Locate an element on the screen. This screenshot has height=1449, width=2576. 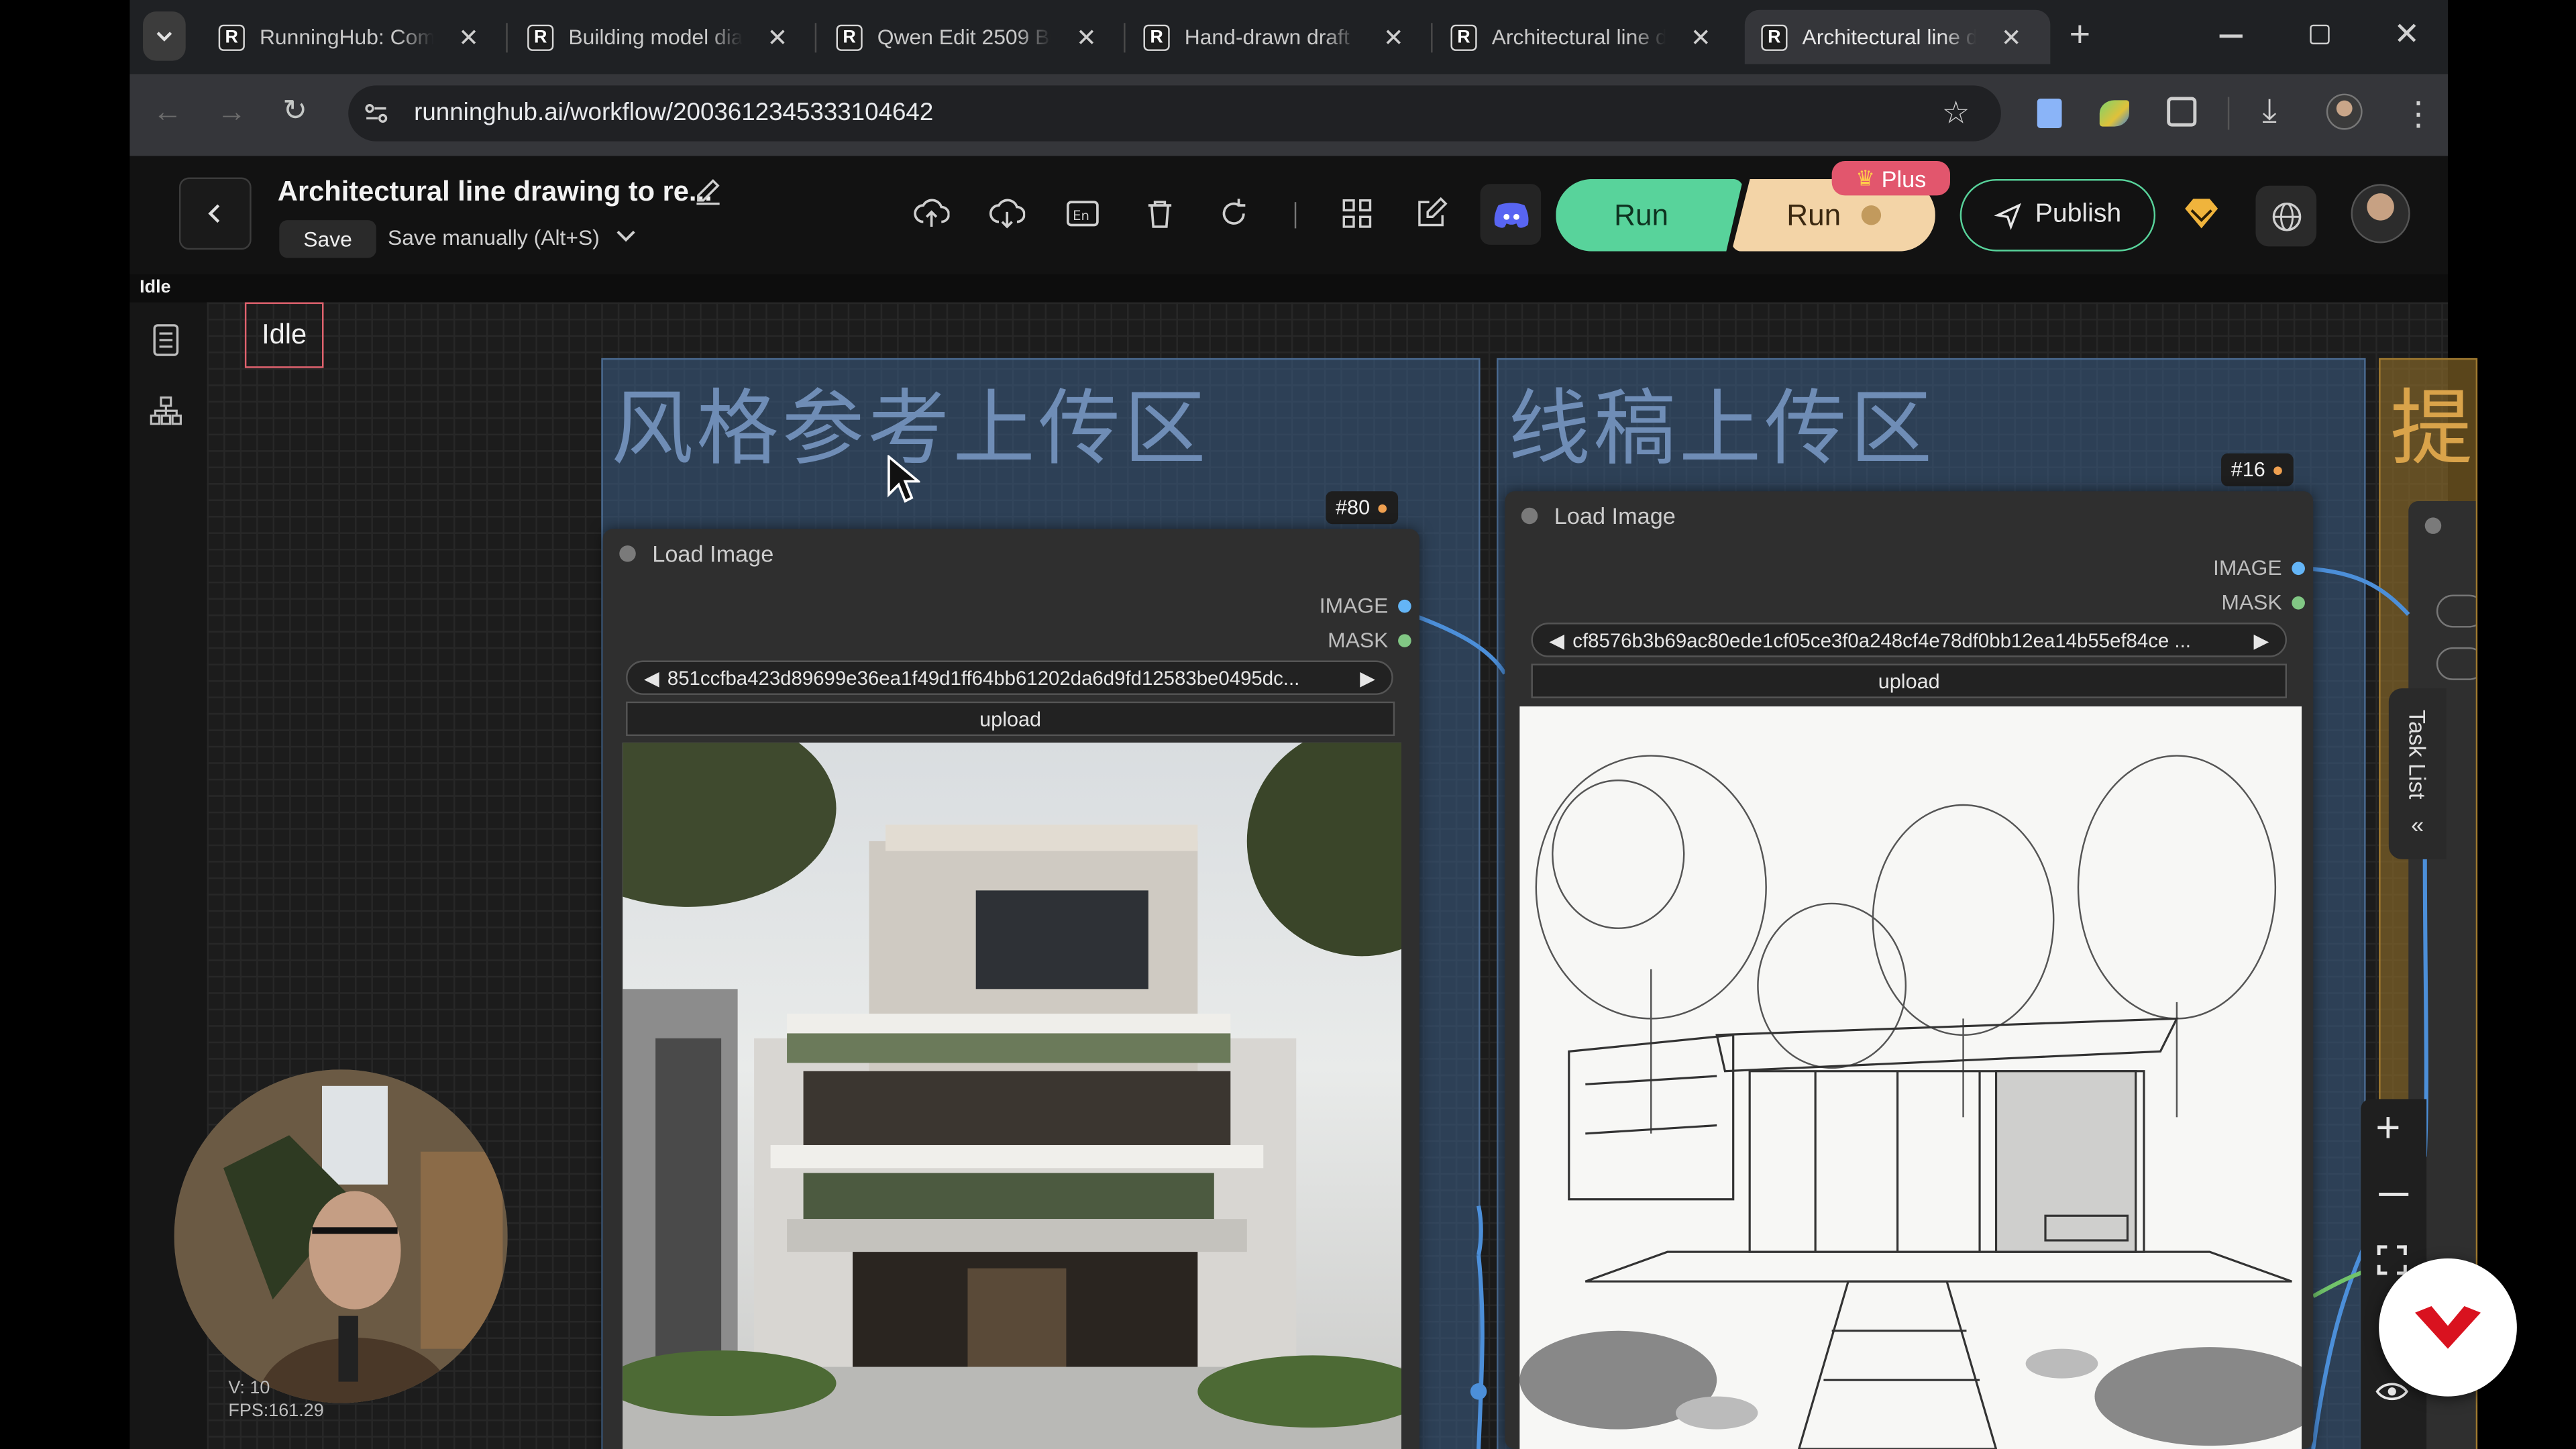
grid-apps-icon is located at coordinates (1357, 213).